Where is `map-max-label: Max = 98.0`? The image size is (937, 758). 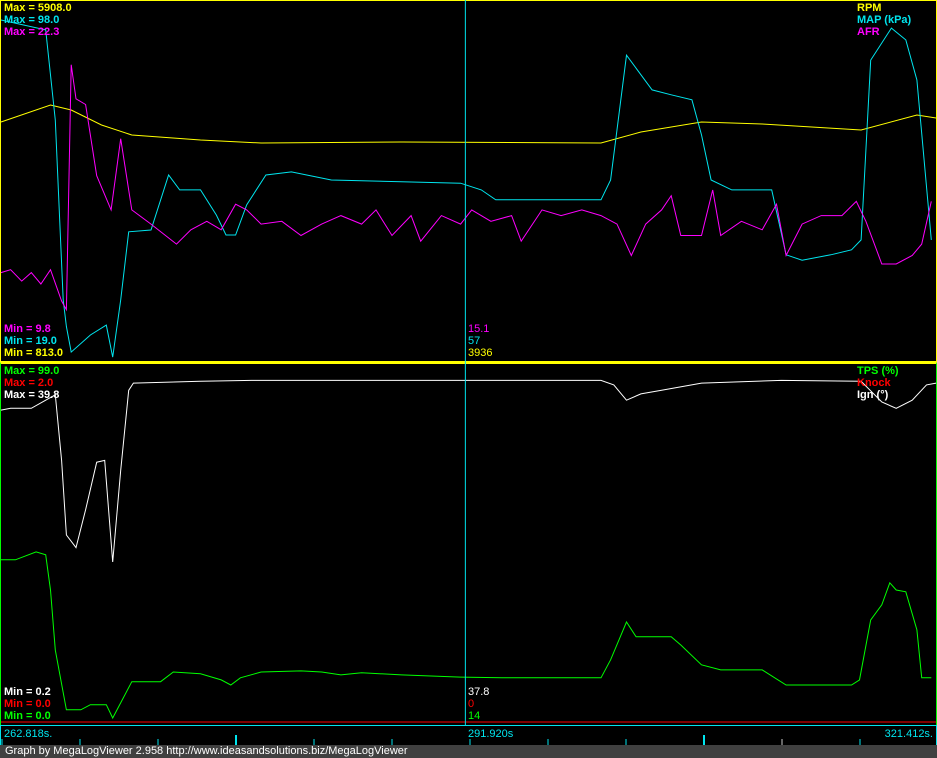
map-max-label: Max = 98.0 is located at coordinates (32, 20).